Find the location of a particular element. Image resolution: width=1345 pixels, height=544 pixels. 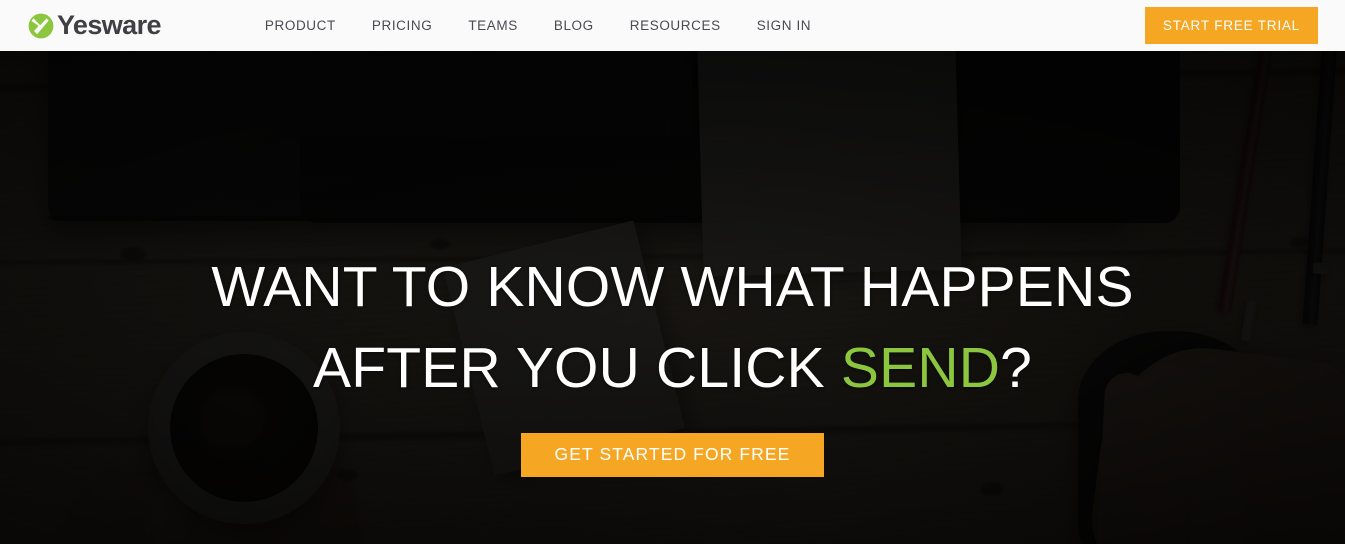

nav-item-resources: RESOURCES is located at coordinates (675, 25).